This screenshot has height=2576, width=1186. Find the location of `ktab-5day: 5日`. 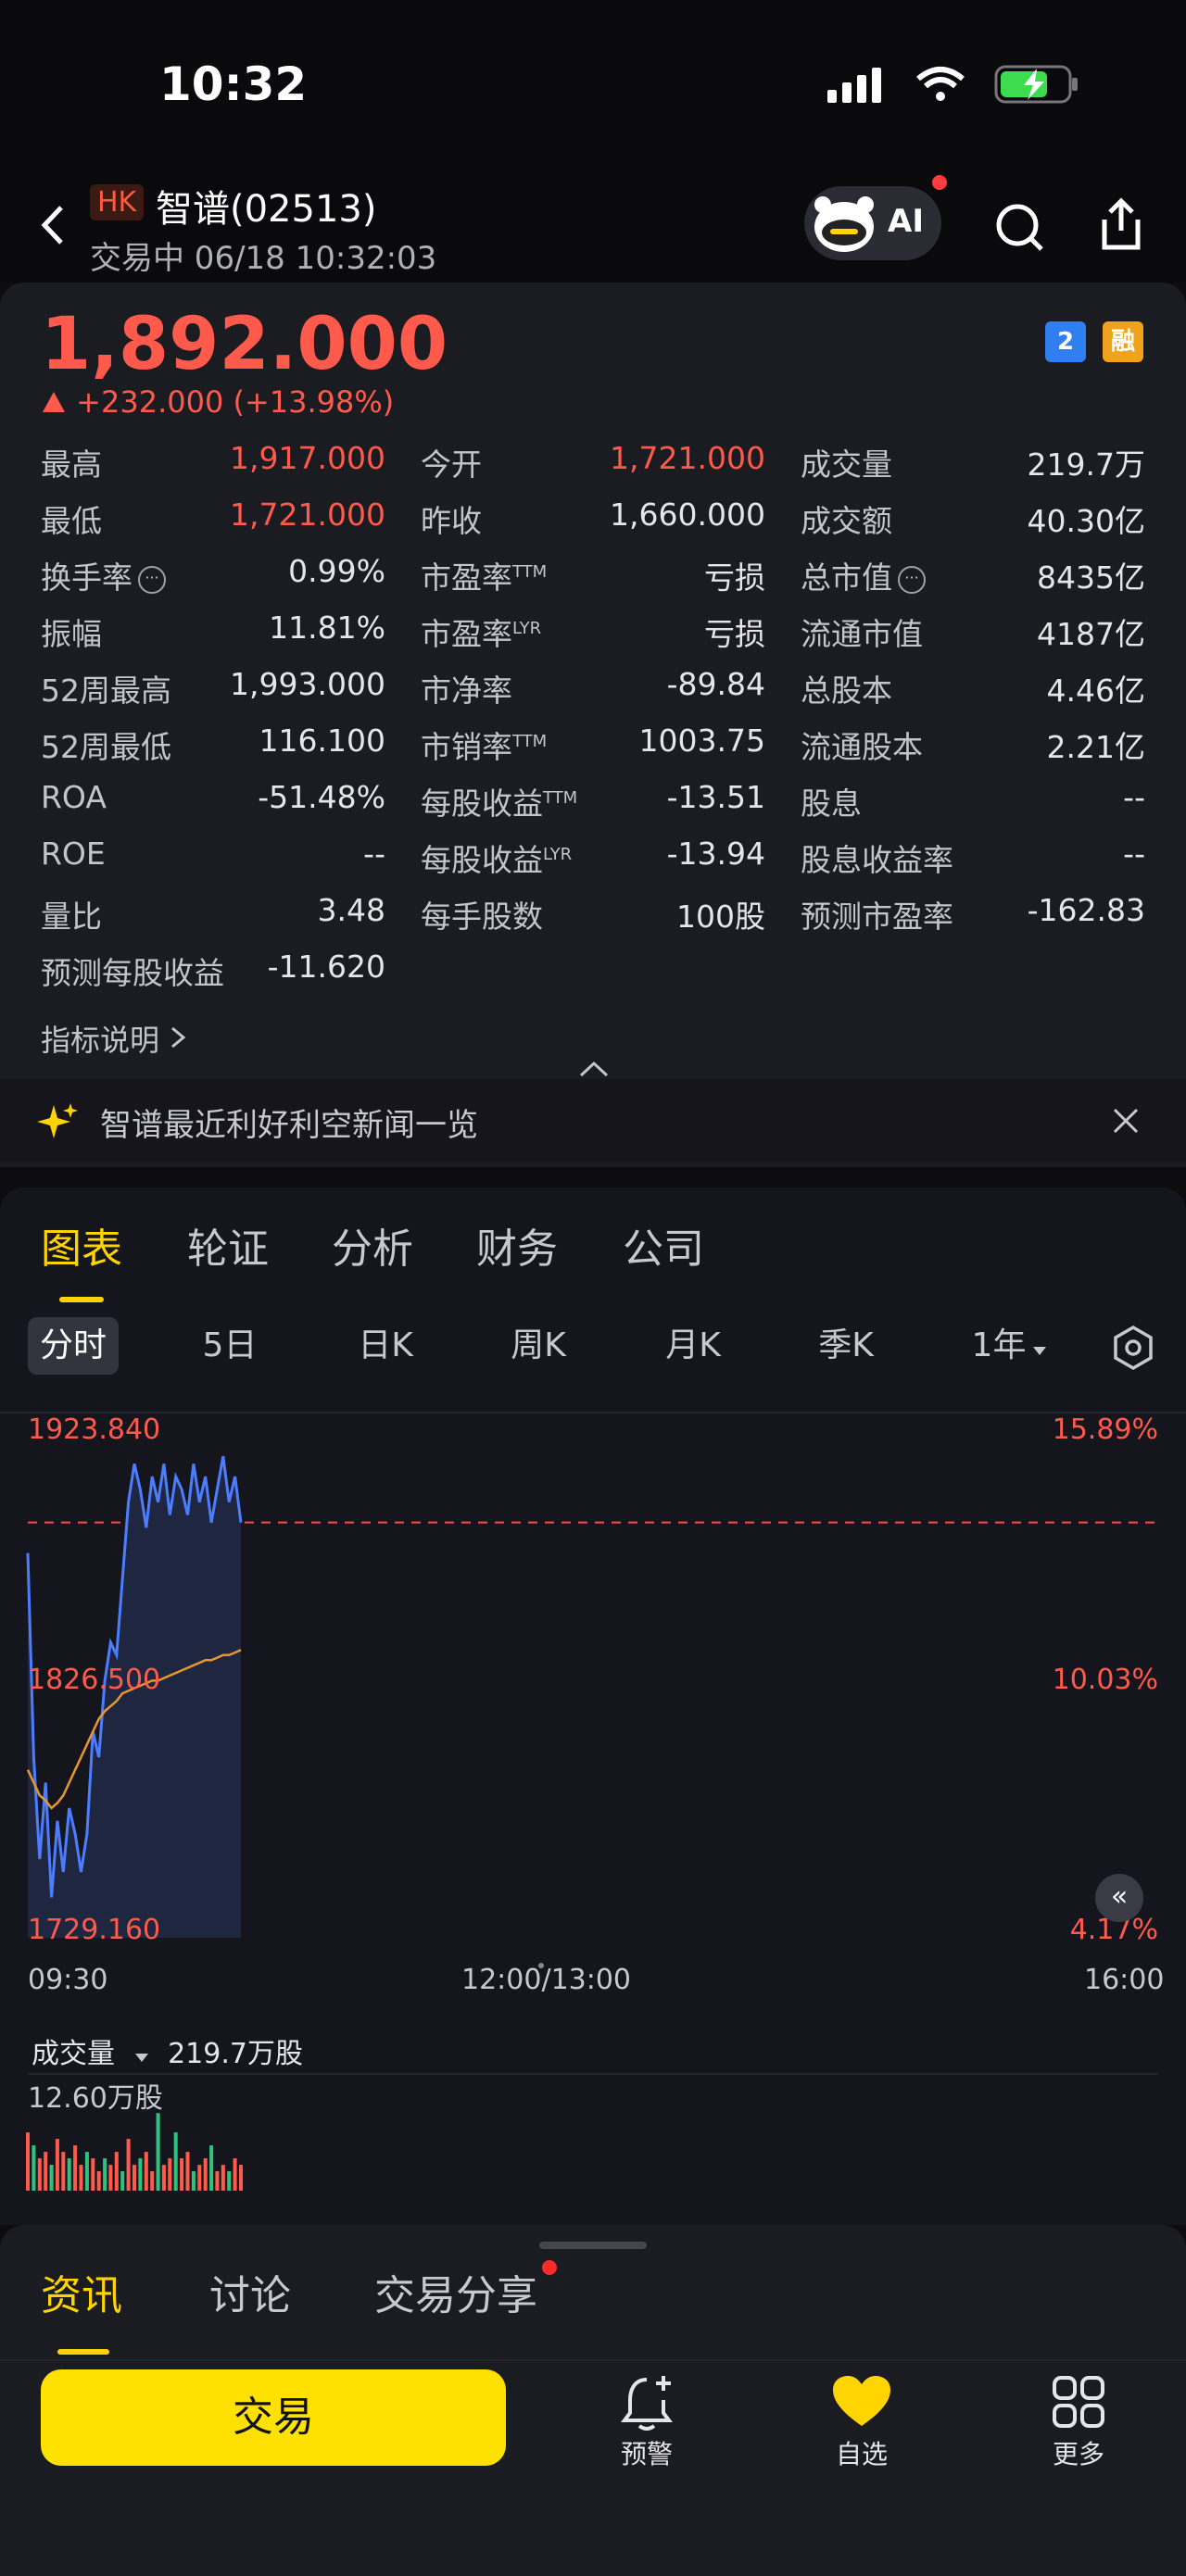

ktab-5day: 5日 is located at coordinates (229, 1346).